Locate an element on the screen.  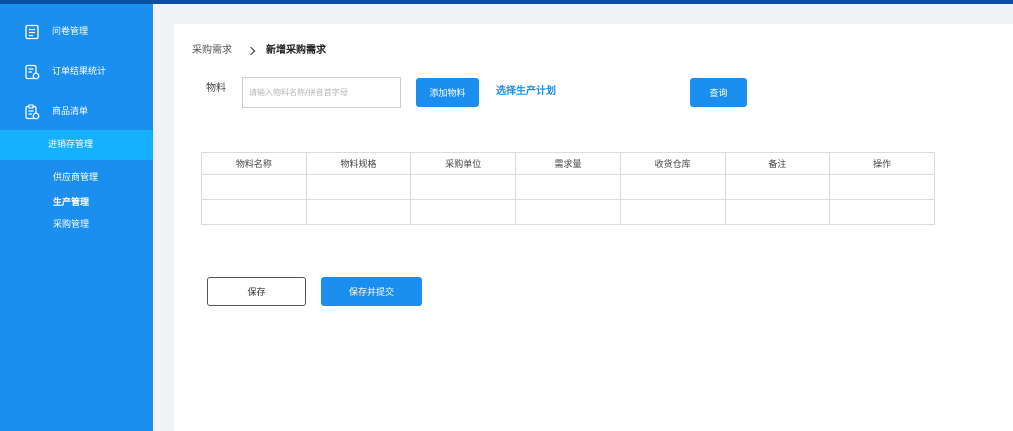
column-header-material-spec: 物料规格 is located at coordinates (358, 163).